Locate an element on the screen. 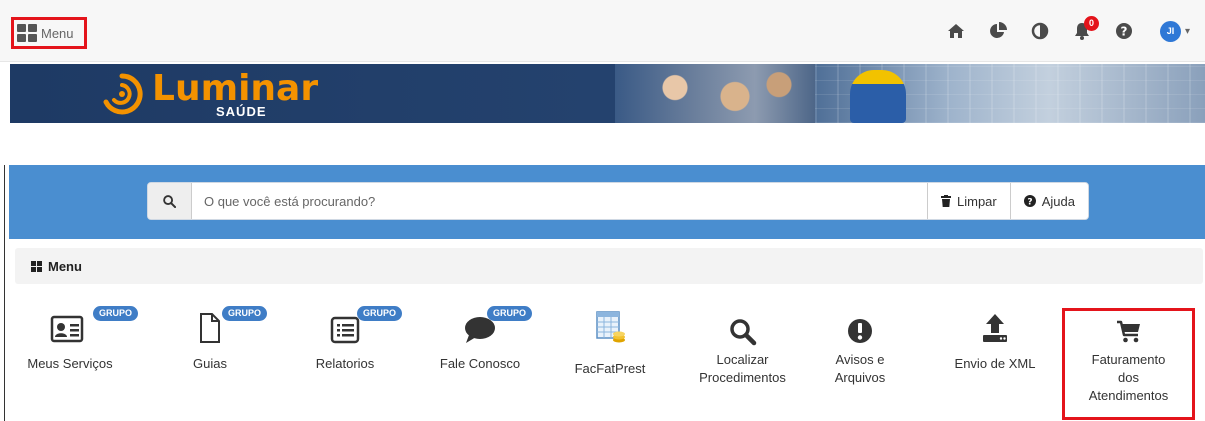  menu-item-label-line2: Procedimentos is located at coordinates (742, 377).